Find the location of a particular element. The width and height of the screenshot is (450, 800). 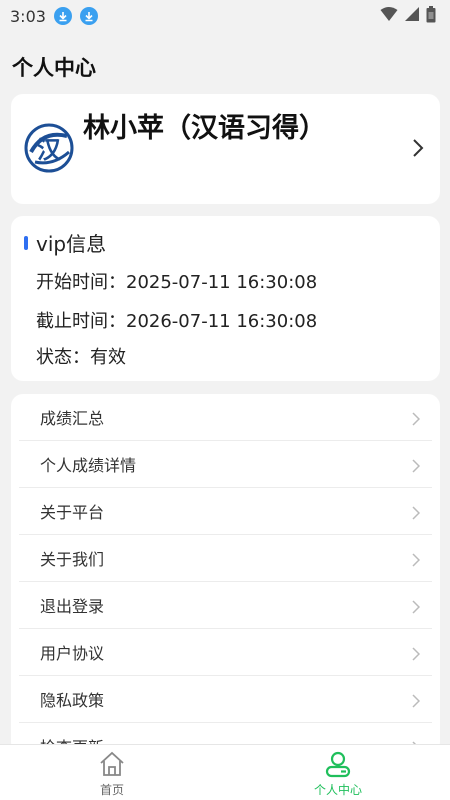

menu-item-logout: 退出登录 is located at coordinates (225, 605).